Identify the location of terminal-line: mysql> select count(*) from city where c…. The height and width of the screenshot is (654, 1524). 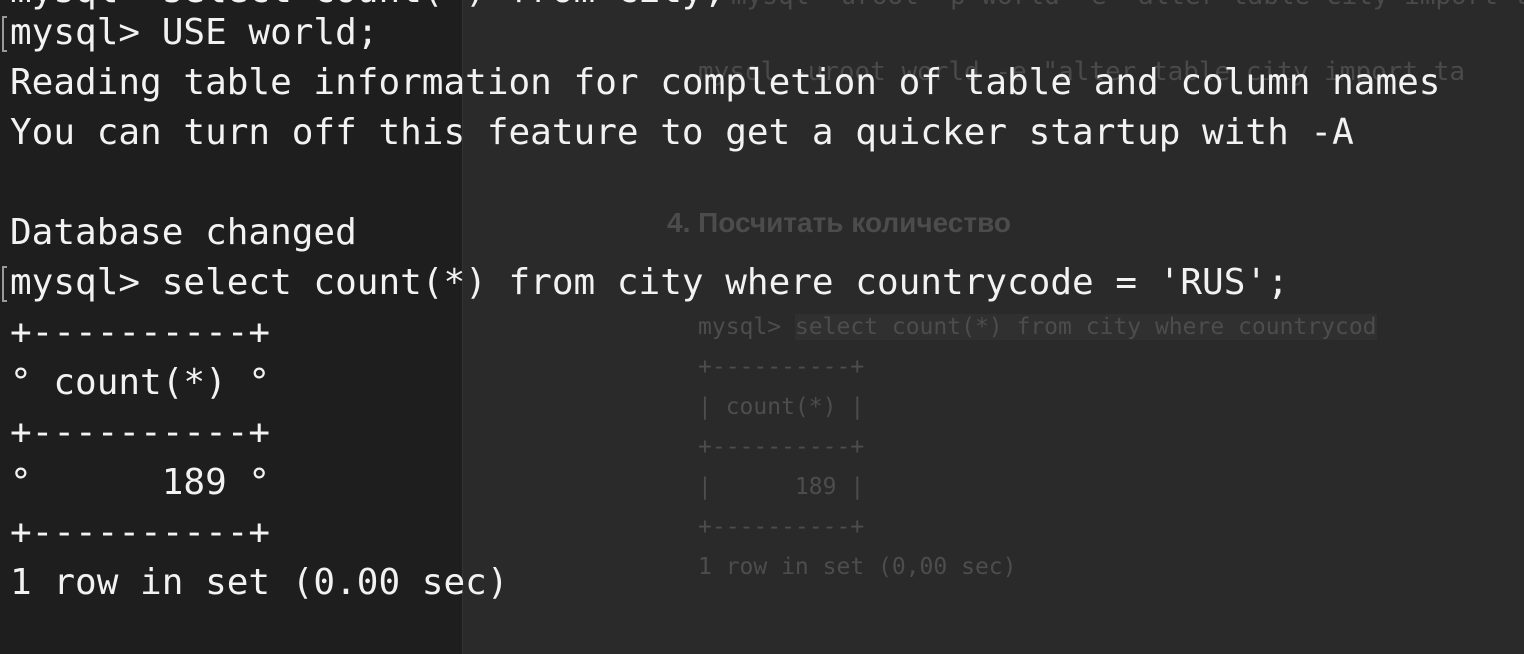
(649, 282).